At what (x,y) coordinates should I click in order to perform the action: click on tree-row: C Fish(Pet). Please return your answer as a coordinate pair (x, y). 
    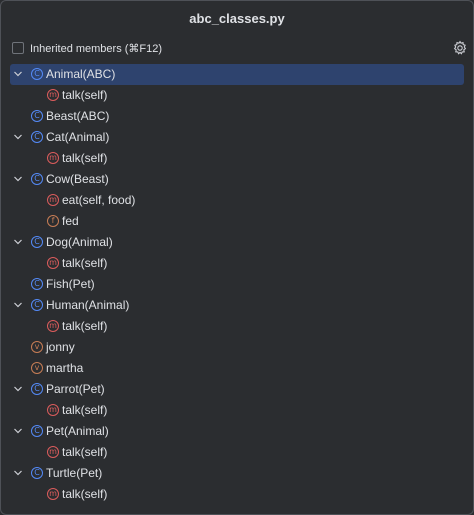
    Looking at the image, I should click on (237, 284).